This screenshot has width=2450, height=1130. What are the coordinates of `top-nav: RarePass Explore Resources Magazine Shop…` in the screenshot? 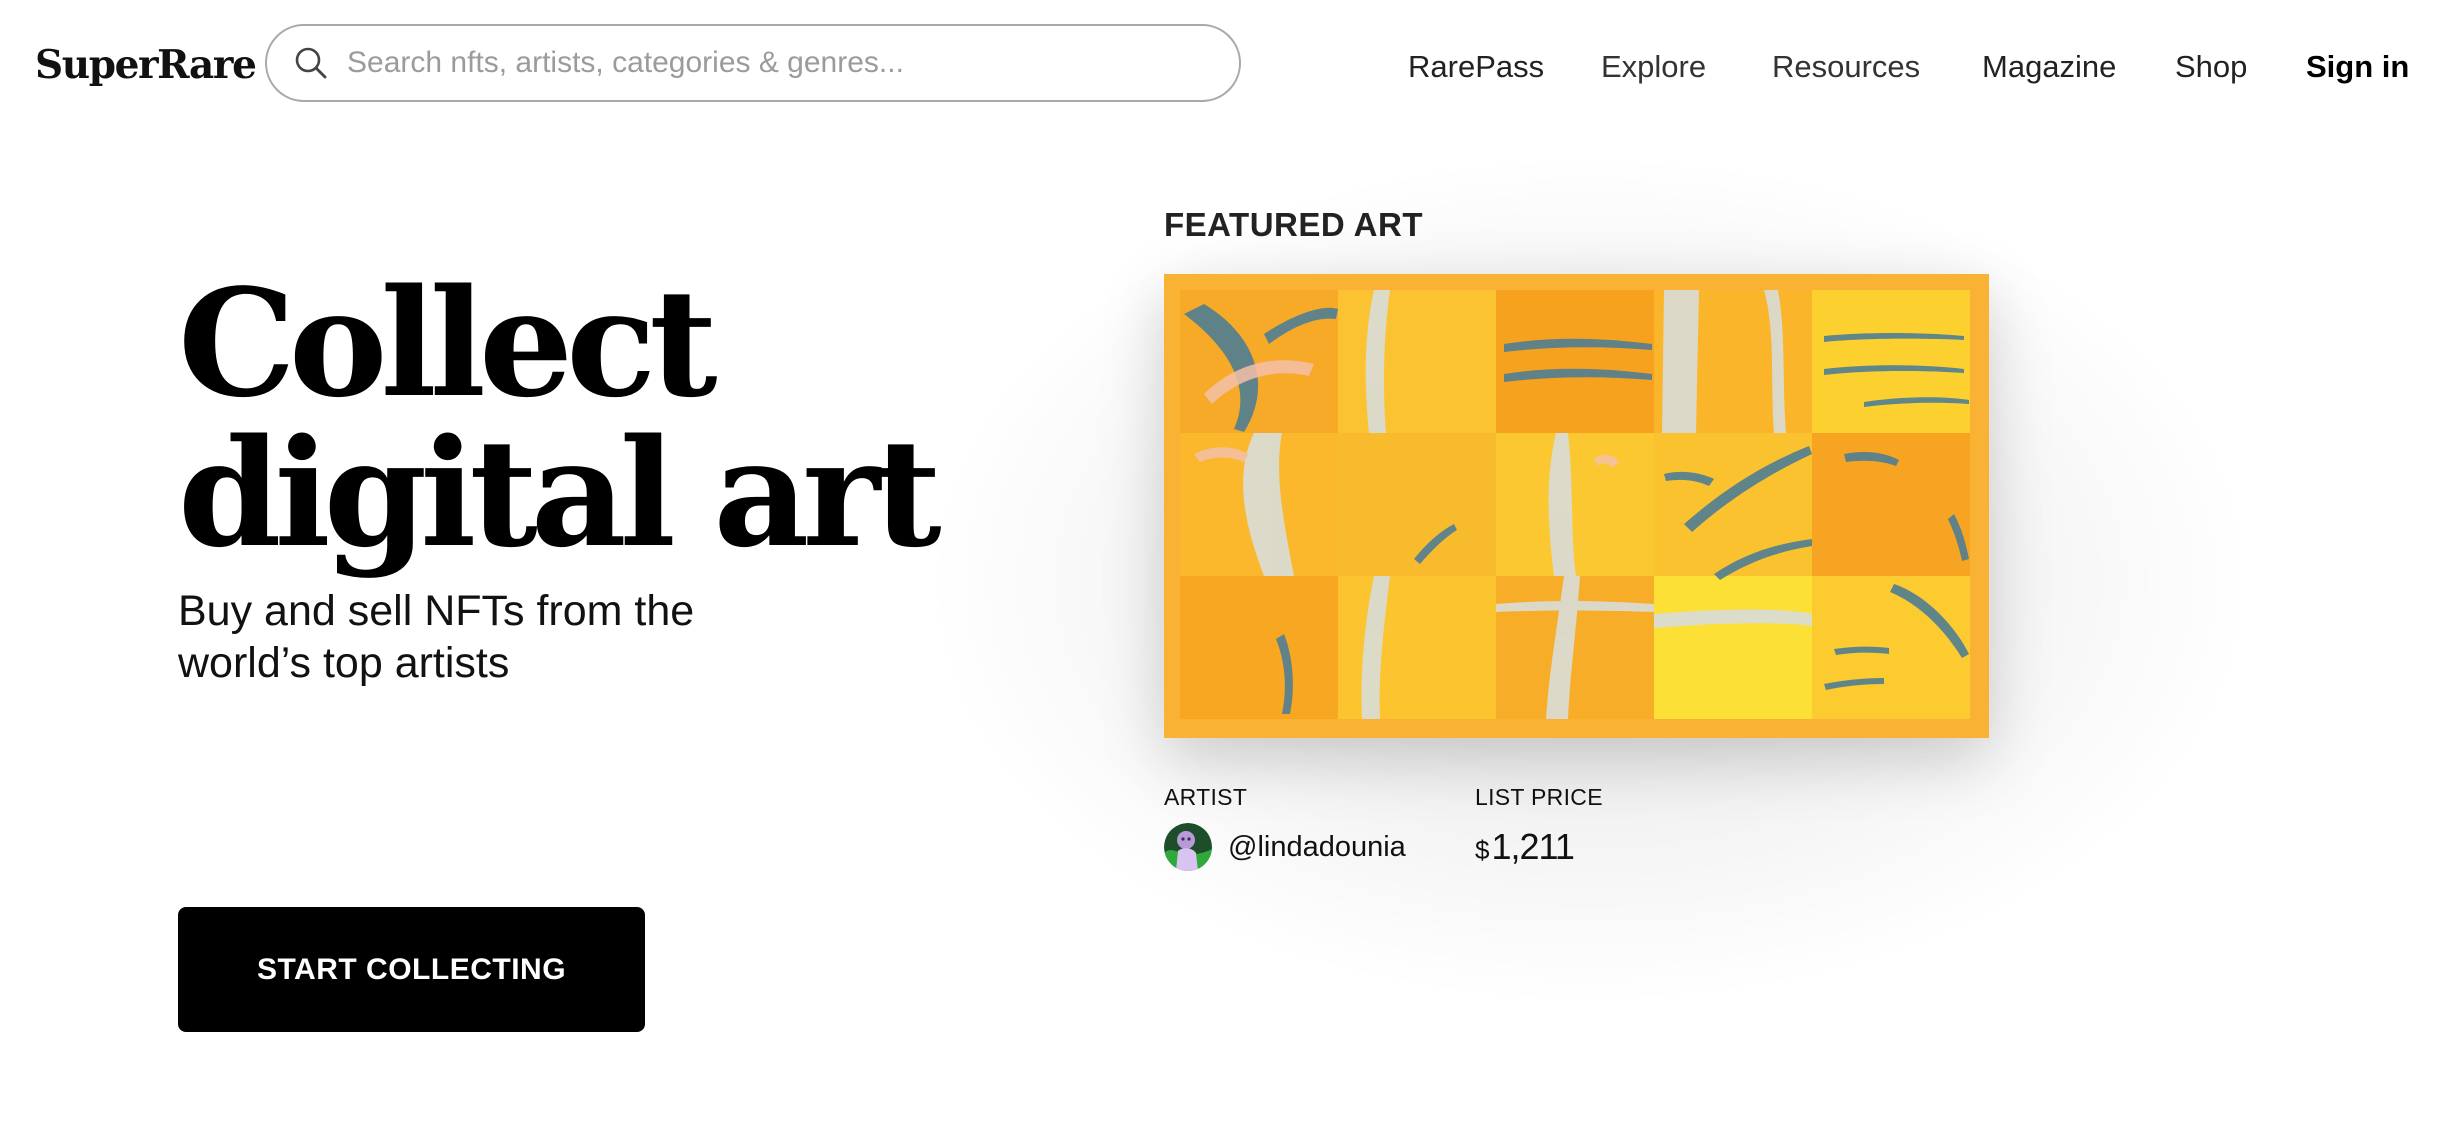 It's located at (1225, 67).